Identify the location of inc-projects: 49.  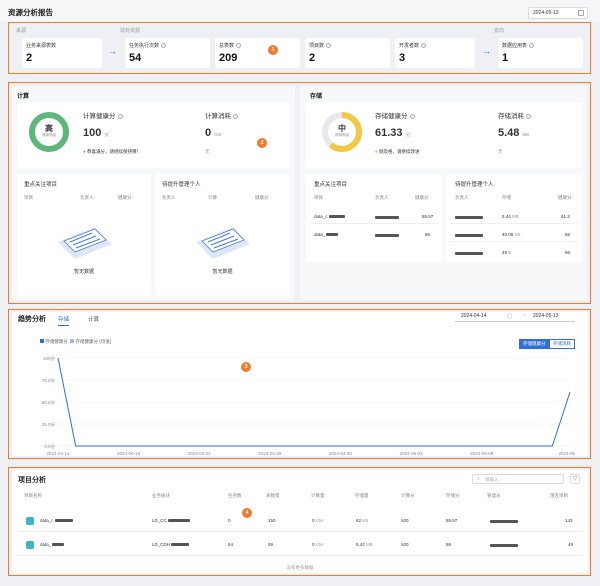
(571, 544).